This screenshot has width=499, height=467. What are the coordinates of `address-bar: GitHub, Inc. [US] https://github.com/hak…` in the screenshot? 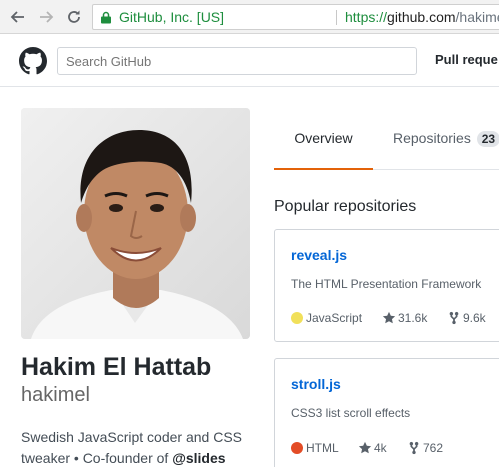 It's located at (295, 17).